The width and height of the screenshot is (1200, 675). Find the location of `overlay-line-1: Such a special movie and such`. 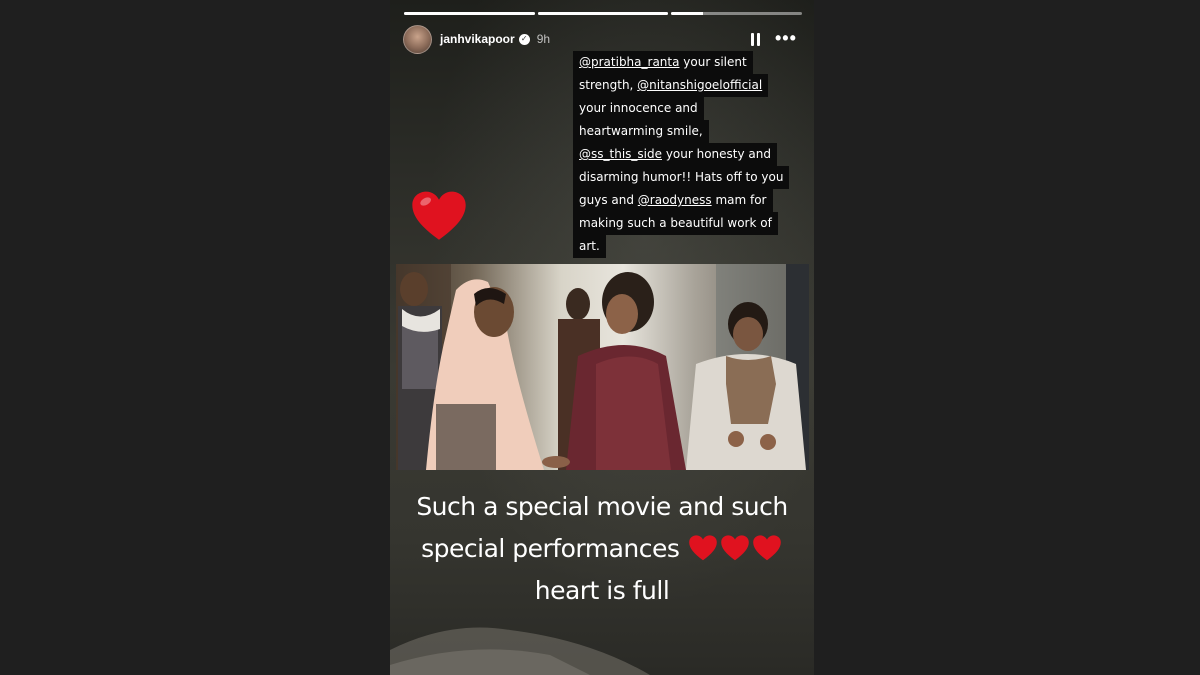

overlay-line-1: Such a special movie and such is located at coordinates (602, 506).